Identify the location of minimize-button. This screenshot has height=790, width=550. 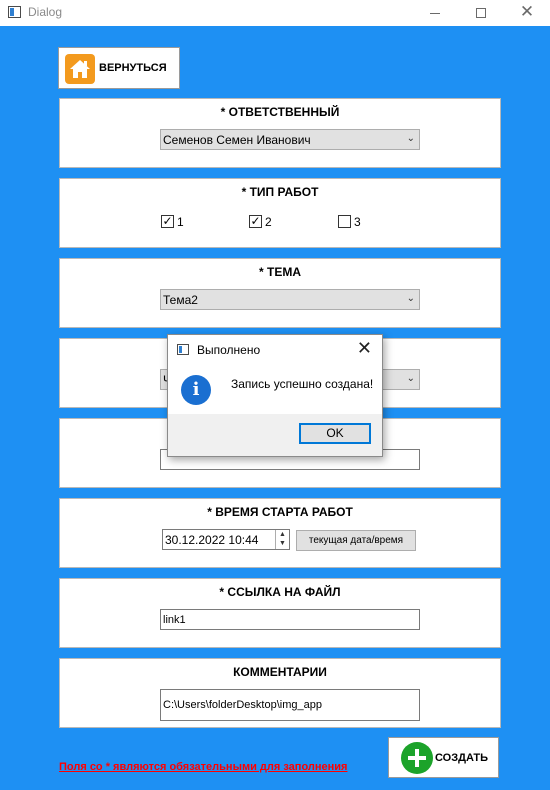
(435, 13).